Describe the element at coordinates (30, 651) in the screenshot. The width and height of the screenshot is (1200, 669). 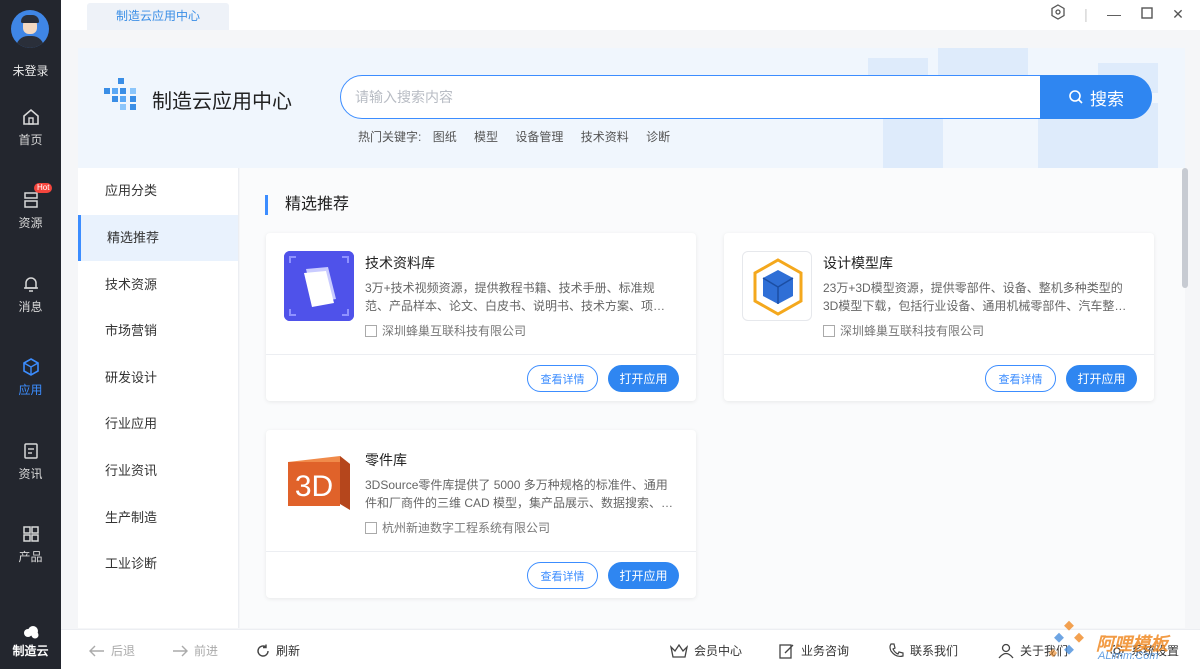
I see `brand-label: 制造云` at that location.